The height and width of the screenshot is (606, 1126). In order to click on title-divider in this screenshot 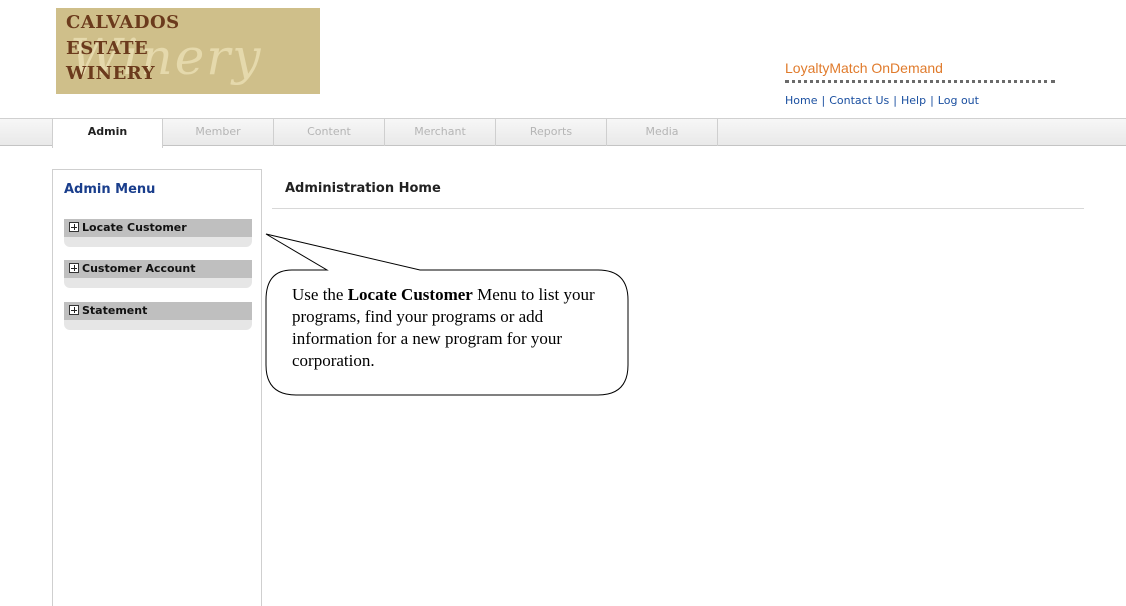, I will do `click(678, 208)`.